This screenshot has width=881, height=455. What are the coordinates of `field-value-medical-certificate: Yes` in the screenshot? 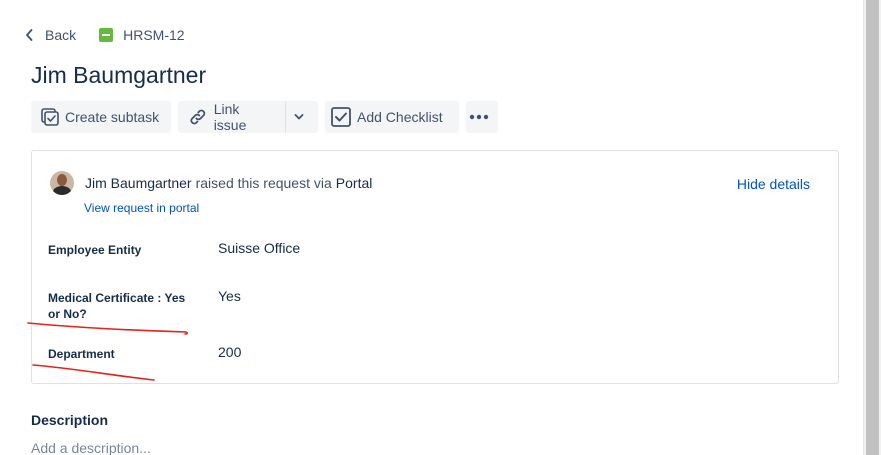 It's located at (229, 296).